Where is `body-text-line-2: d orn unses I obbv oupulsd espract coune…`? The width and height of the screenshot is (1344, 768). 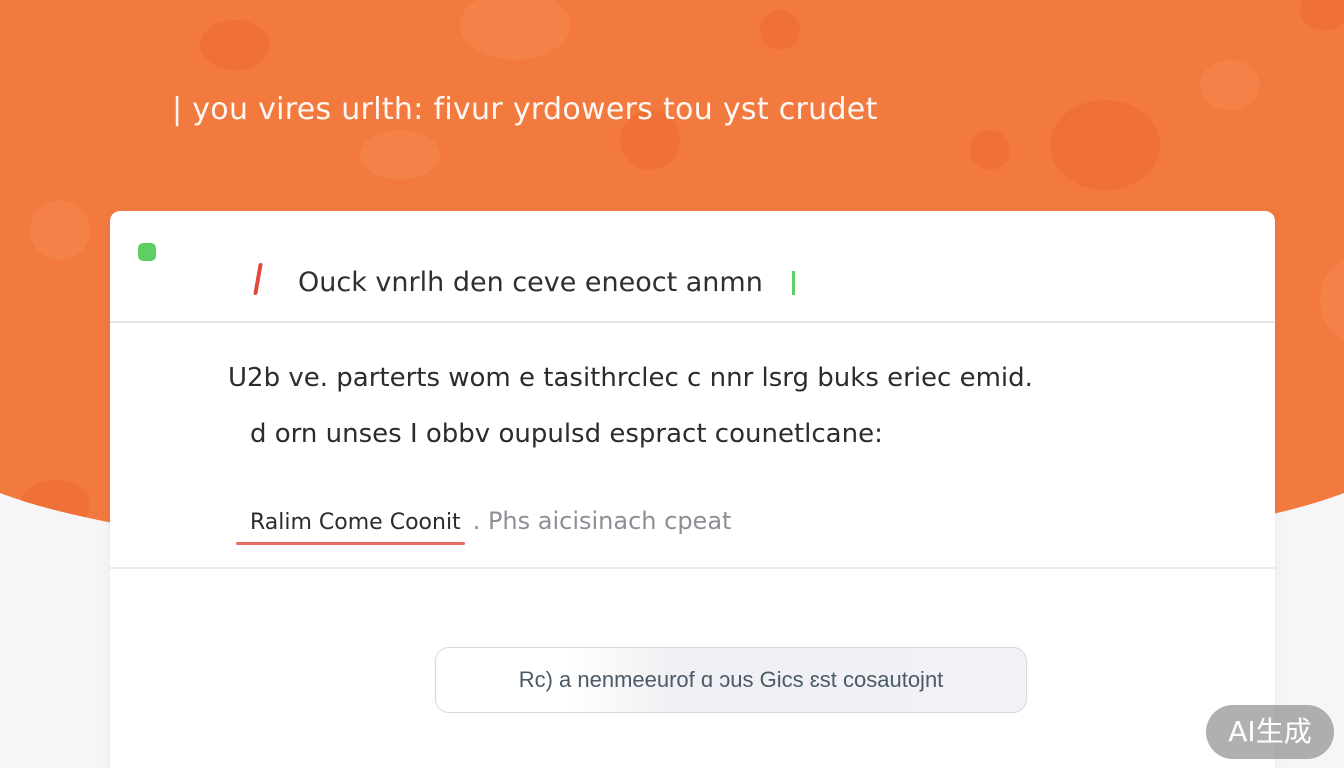
body-text-line-2: d orn unses I obbv oupulsd espract coune… is located at coordinates (566, 434).